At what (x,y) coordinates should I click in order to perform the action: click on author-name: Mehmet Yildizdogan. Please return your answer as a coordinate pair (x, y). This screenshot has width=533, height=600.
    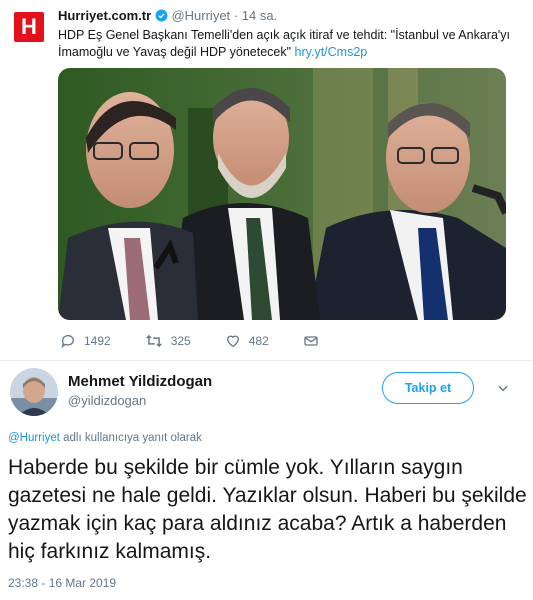
    Looking at the image, I should click on (140, 381).